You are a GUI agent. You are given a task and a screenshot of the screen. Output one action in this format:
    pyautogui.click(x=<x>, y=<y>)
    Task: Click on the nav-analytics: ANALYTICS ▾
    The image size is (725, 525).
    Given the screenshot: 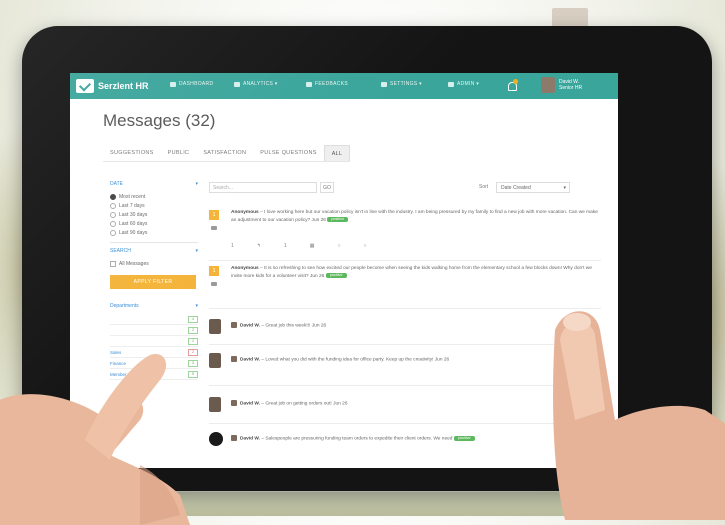 What is the action you would take?
    pyautogui.click(x=256, y=84)
    